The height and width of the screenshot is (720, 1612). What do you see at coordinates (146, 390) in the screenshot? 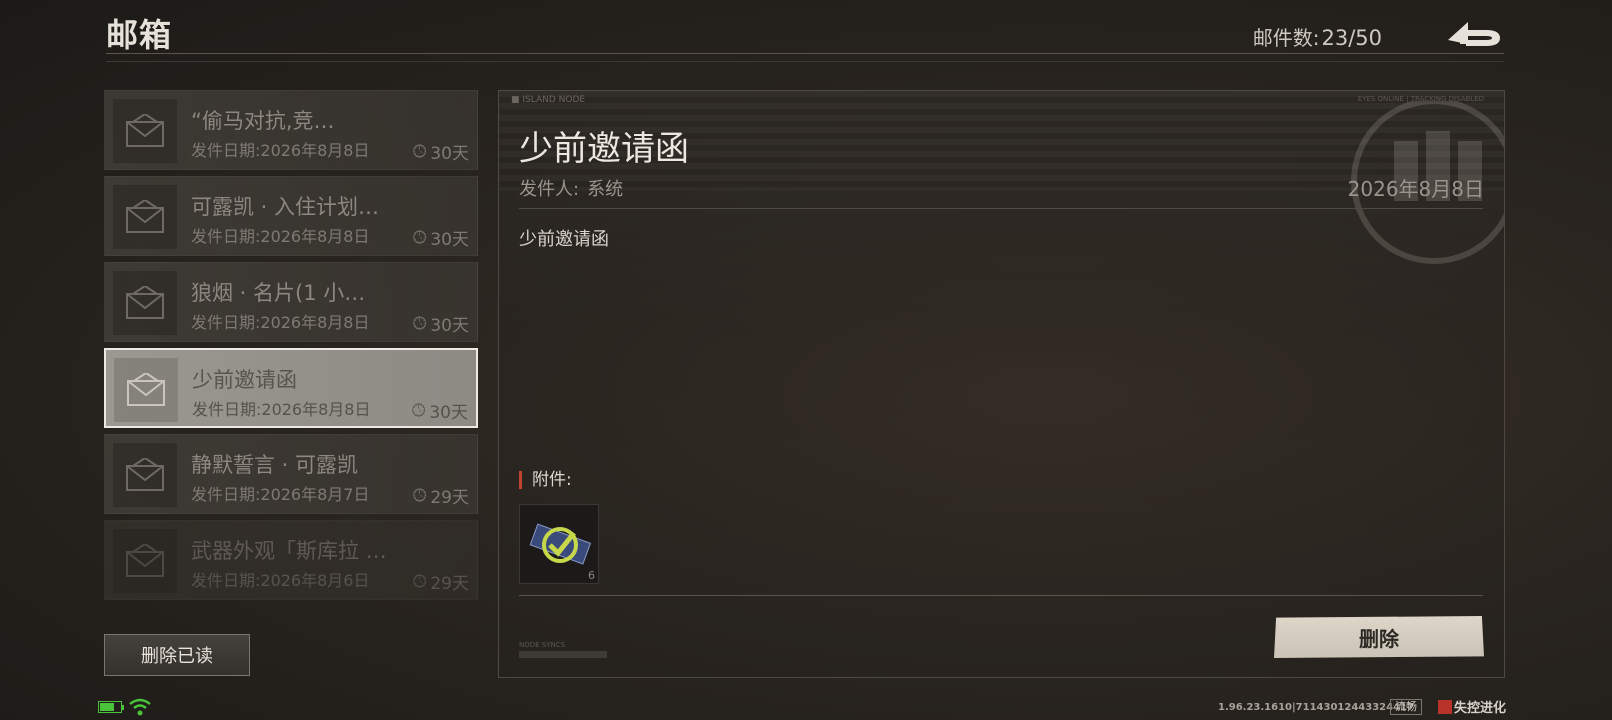
I see `envelope-open-icon` at bounding box center [146, 390].